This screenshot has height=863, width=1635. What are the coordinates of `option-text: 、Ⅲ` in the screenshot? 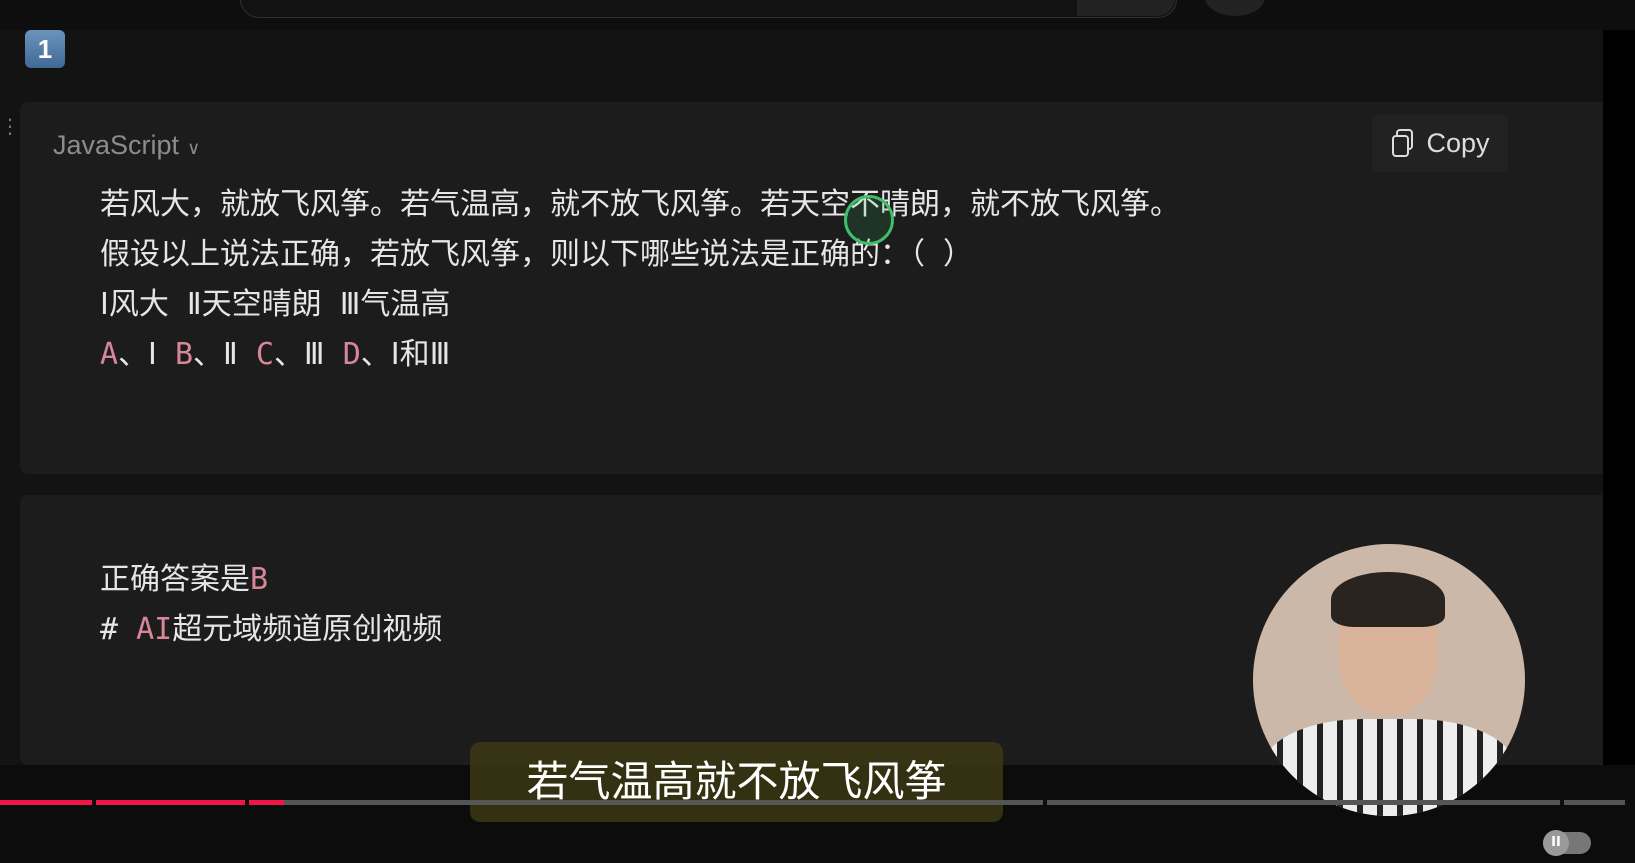 It's located at (308, 354).